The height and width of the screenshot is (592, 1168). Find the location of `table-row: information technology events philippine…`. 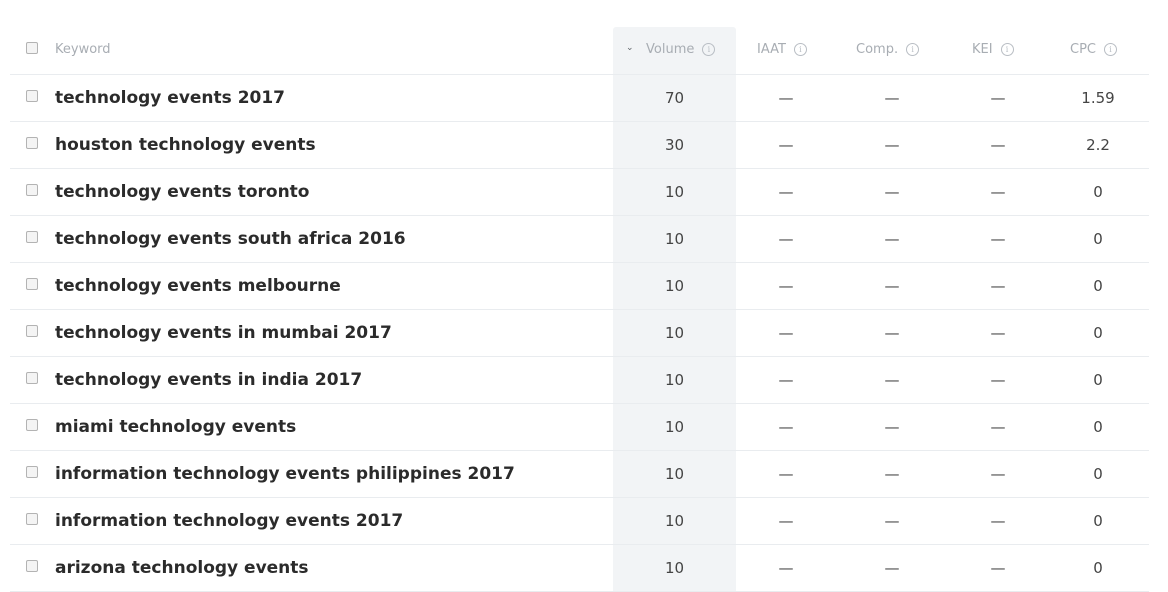

table-row: information technology events philippine… is located at coordinates (579, 474).